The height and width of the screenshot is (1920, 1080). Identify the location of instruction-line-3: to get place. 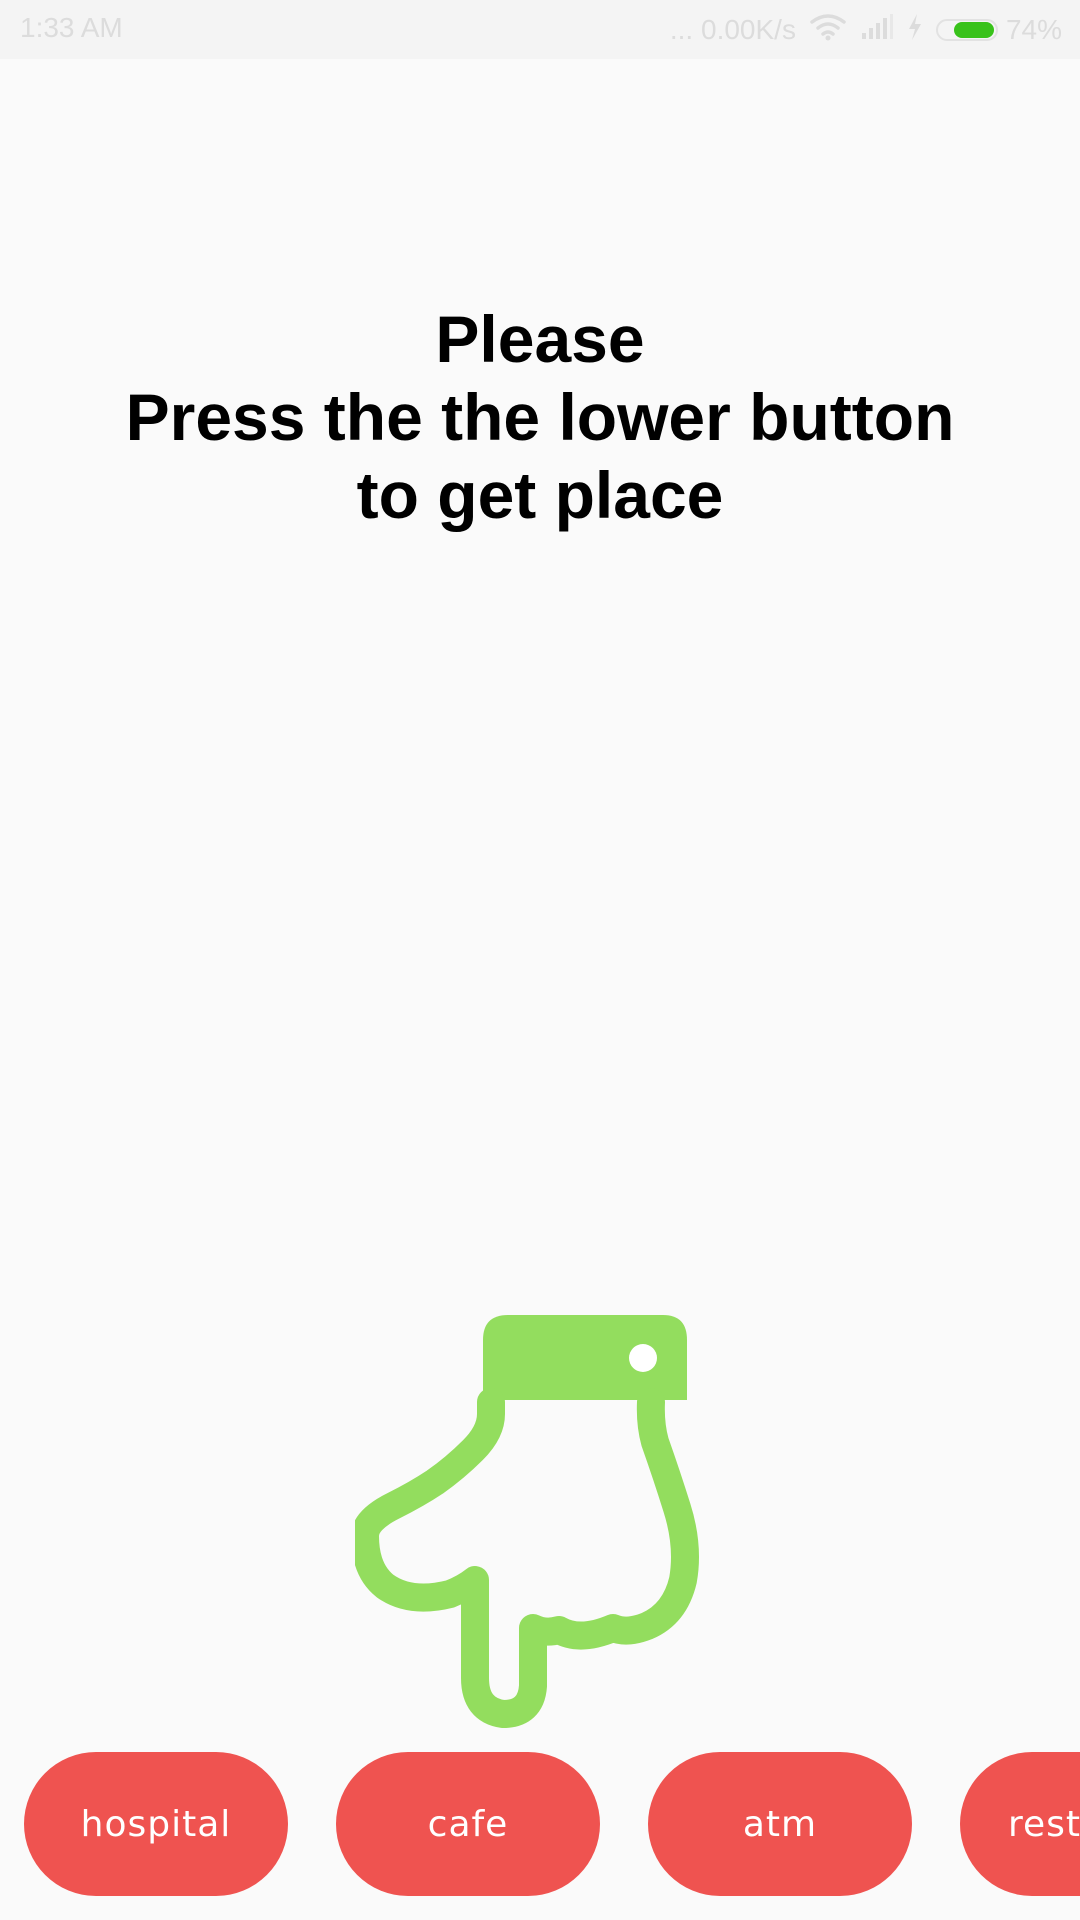
(540, 495).